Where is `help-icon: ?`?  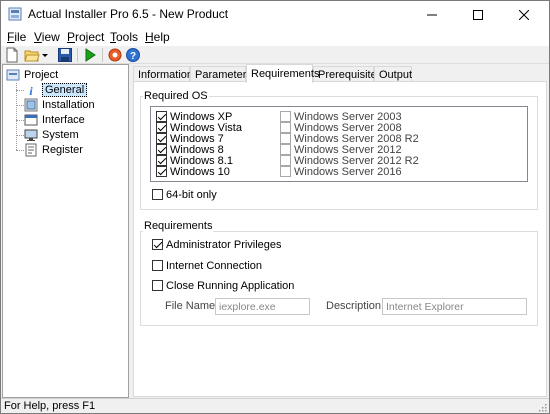
help-icon: ? is located at coordinates (133, 55).